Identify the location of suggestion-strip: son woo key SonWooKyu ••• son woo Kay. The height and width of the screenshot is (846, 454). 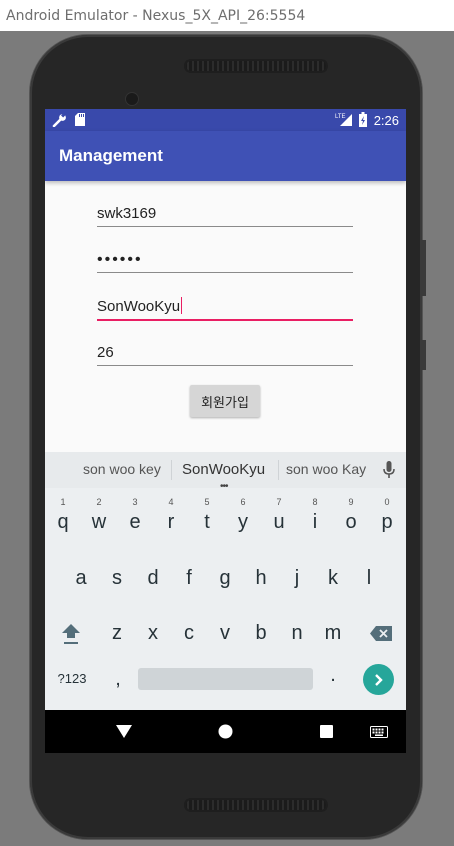
(225, 472).